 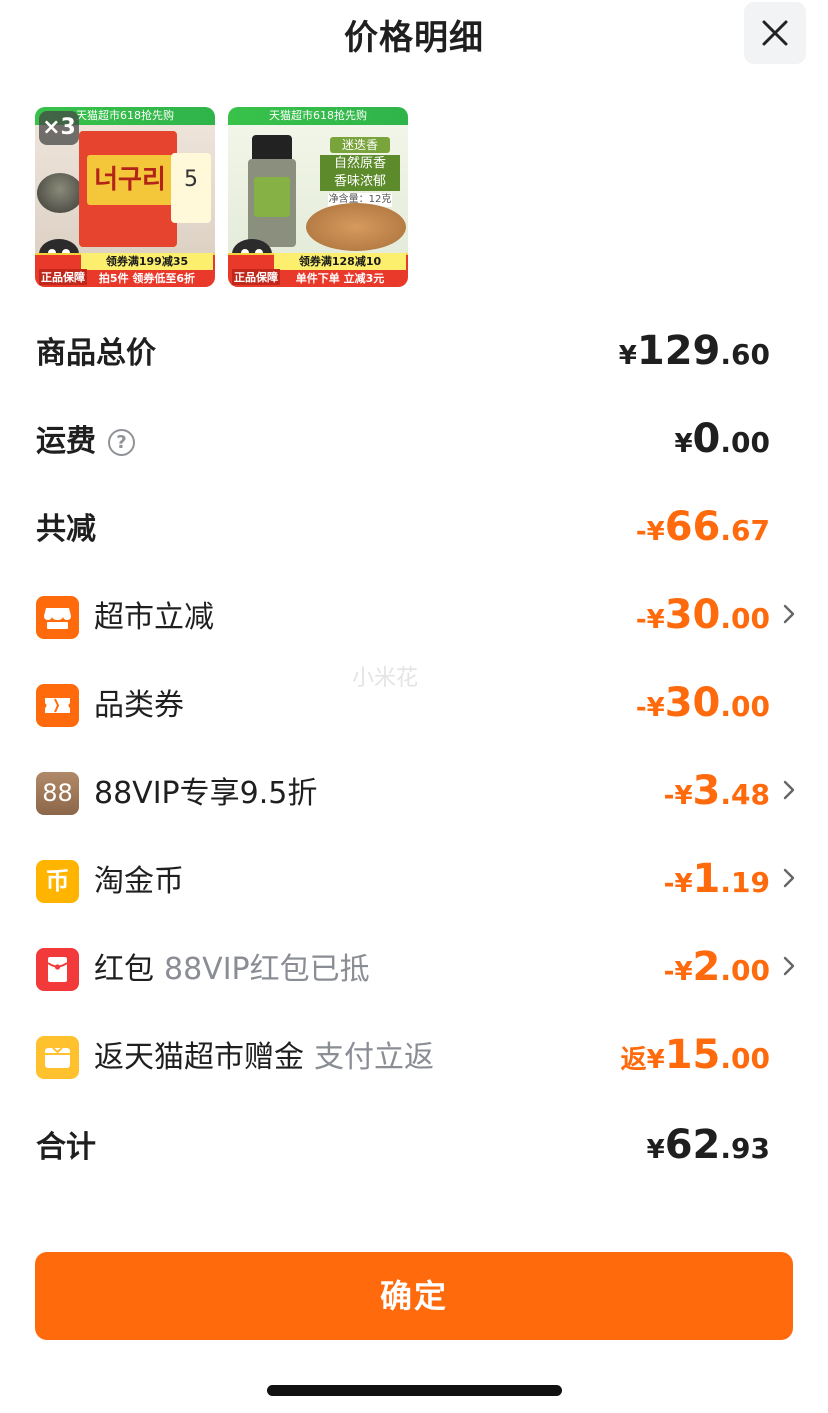 I want to click on grand-total-row: 合计 ¥62.93, so click(x=416, y=1148).